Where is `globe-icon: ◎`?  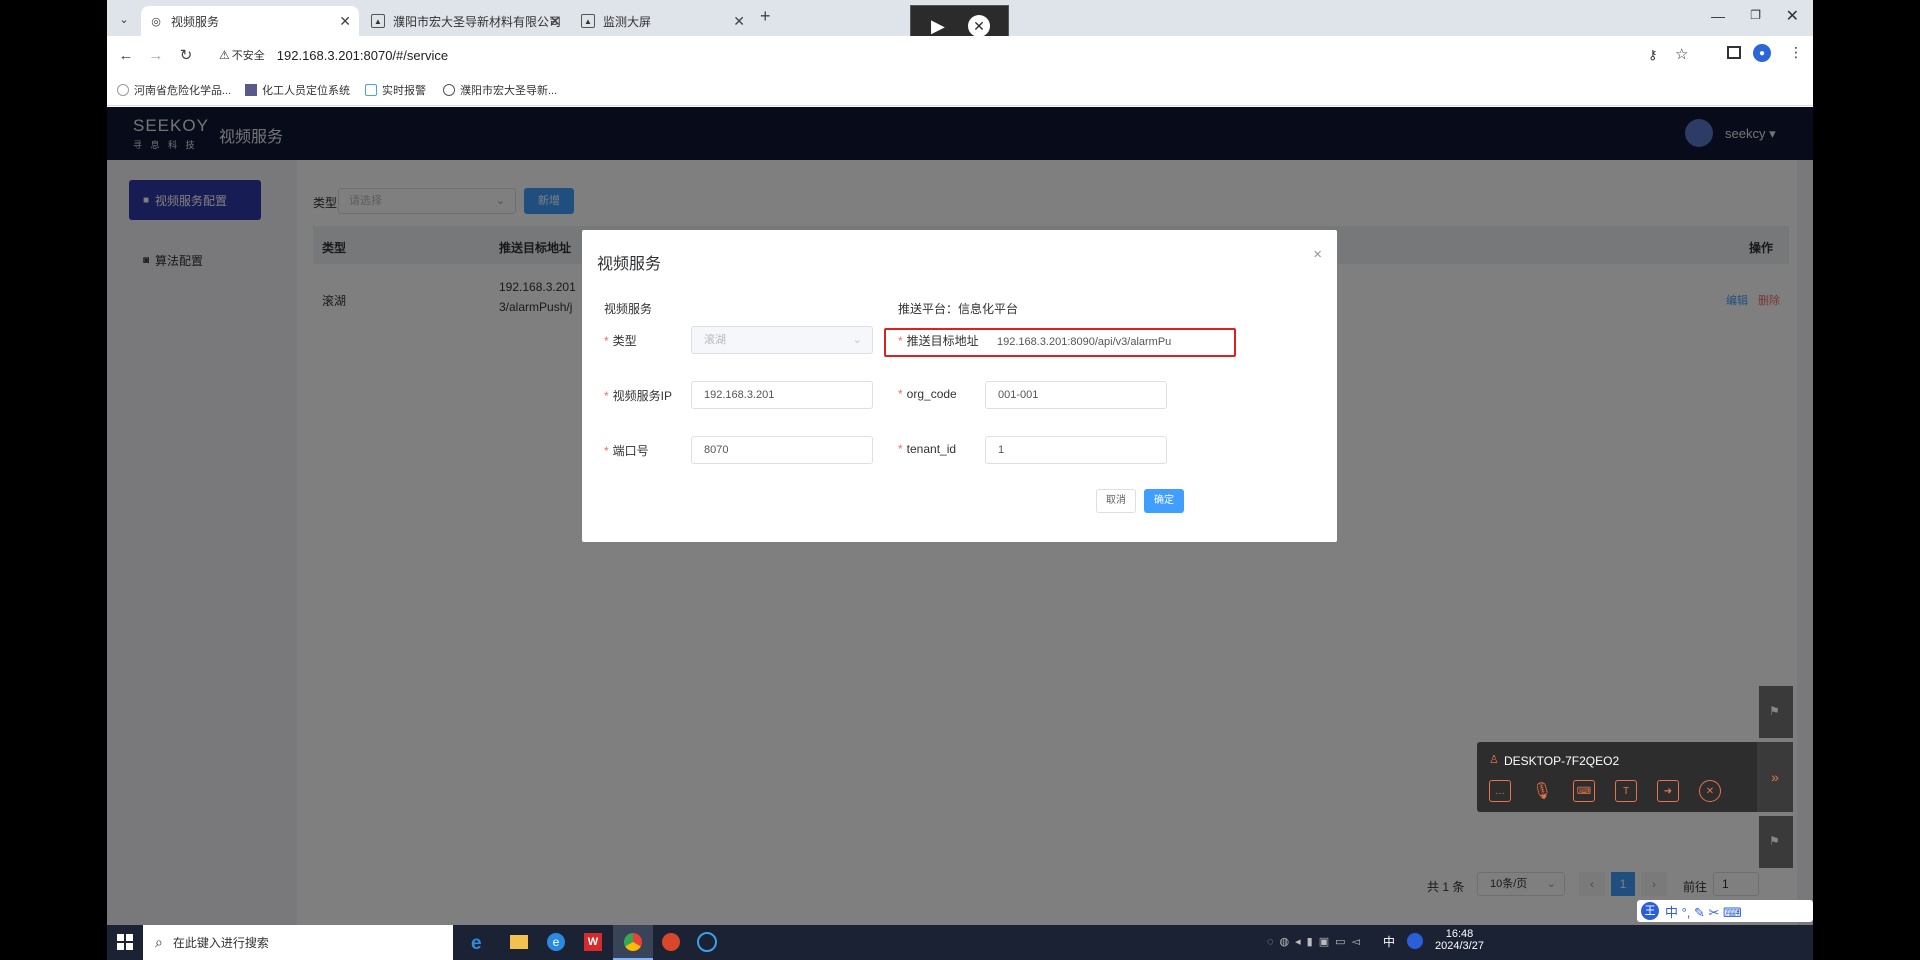 globe-icon: ◎ is located at coordinates (156, 21).